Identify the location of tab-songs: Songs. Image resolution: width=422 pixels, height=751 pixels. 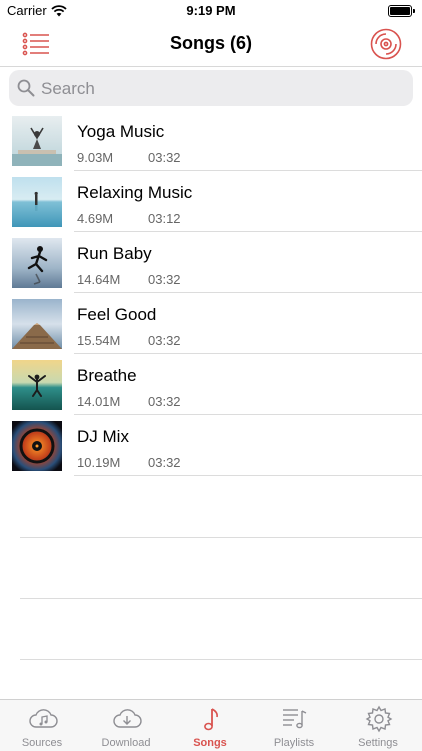
(210, 725).